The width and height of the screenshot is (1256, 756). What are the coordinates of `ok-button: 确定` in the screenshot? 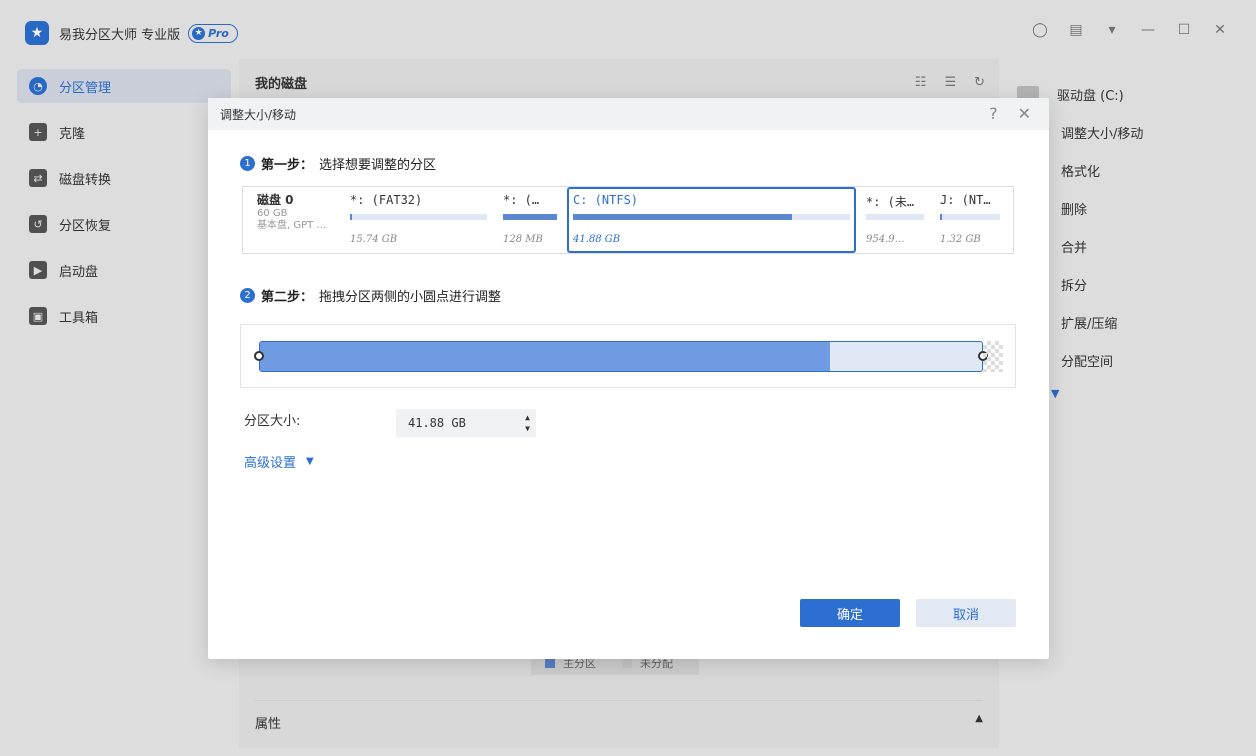 It's located at (850, 613).